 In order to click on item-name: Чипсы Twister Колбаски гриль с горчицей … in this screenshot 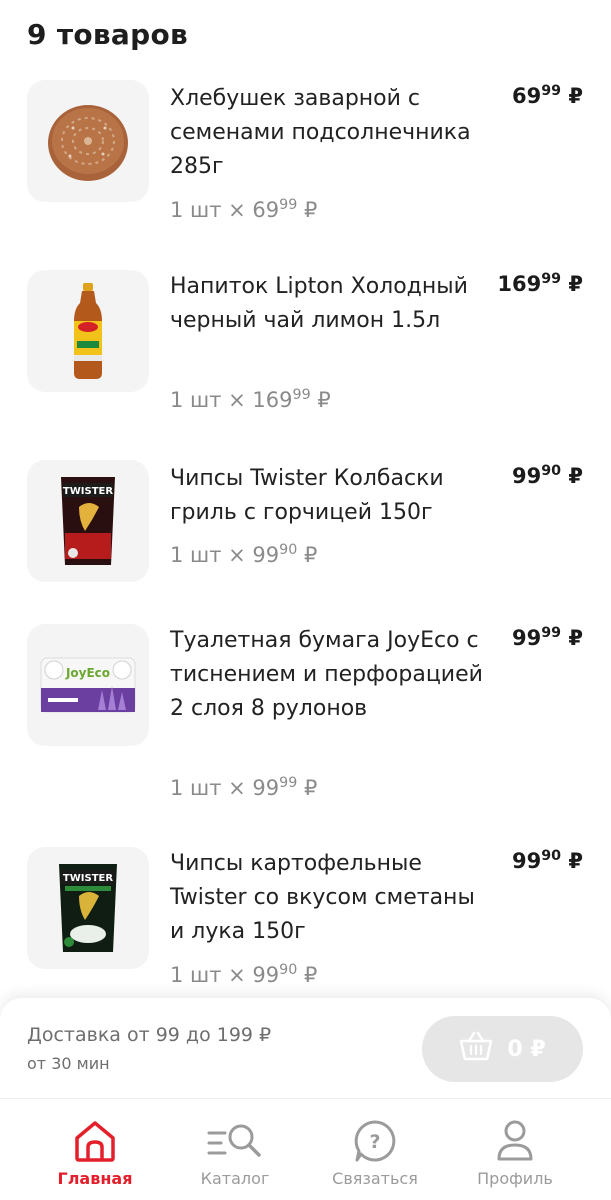, I will do `click(307, 495)`.